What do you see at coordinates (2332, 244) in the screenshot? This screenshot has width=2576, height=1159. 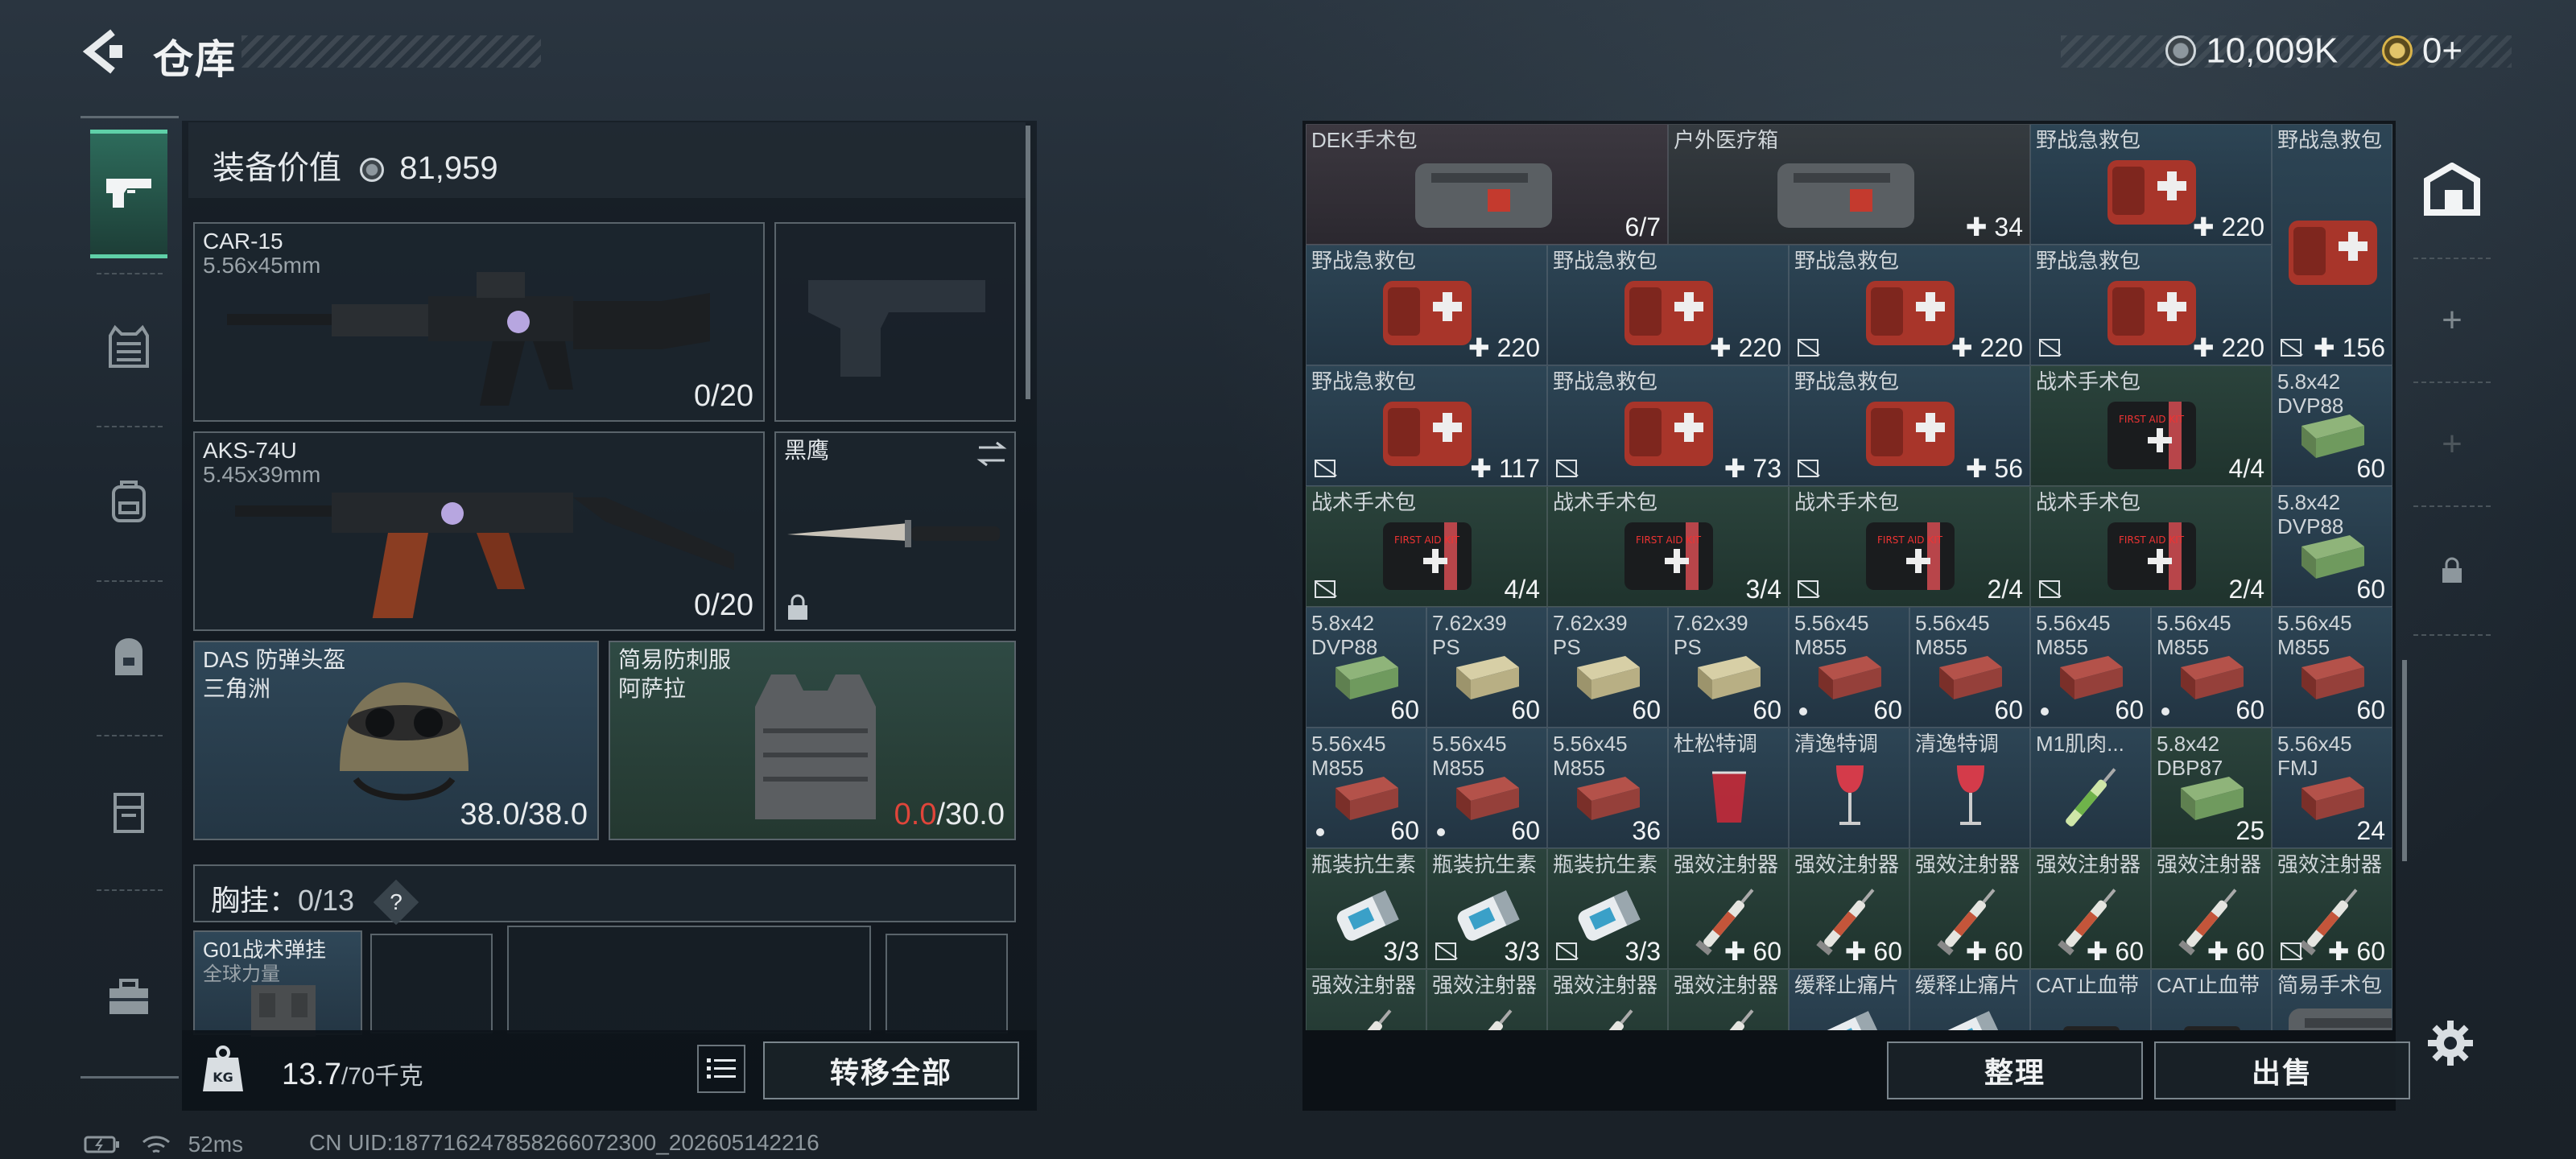 I see `storage-item: 野战急救包 ✚ 156` at bounding box center [2332, 244].